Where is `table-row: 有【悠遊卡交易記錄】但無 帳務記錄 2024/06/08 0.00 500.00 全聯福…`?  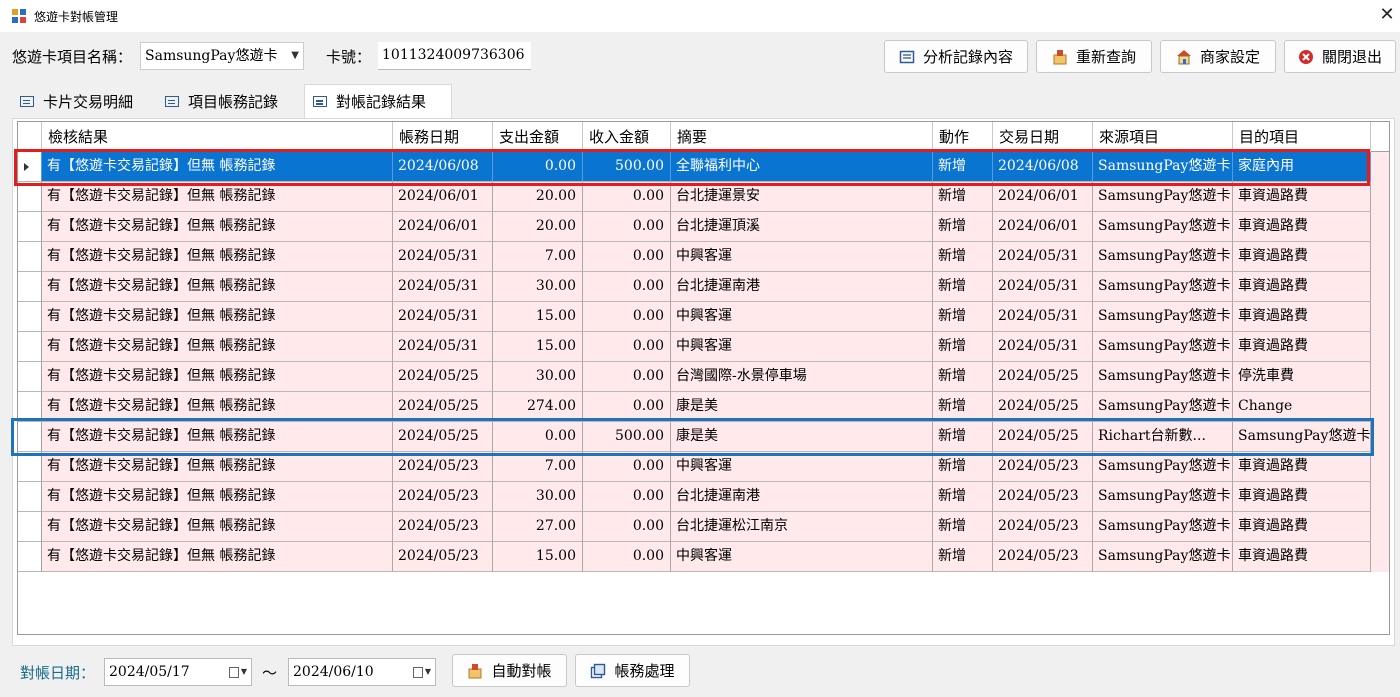 table-row: 有【悠遊卡交易記錄】但無 帳務記錄 2024/06/08 0.00 500.00 全聯福… is located at coordinates (703, 167).